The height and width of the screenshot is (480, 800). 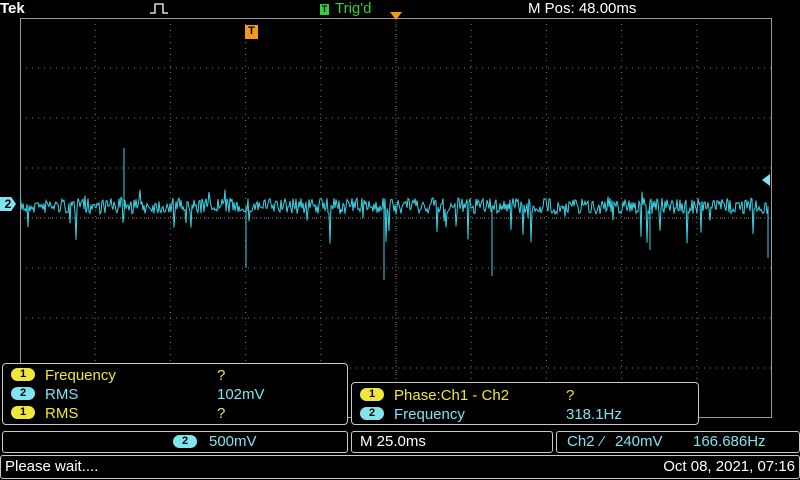 I want to click on timebase-box: M 25.0ms, so click(x=452, y=442).